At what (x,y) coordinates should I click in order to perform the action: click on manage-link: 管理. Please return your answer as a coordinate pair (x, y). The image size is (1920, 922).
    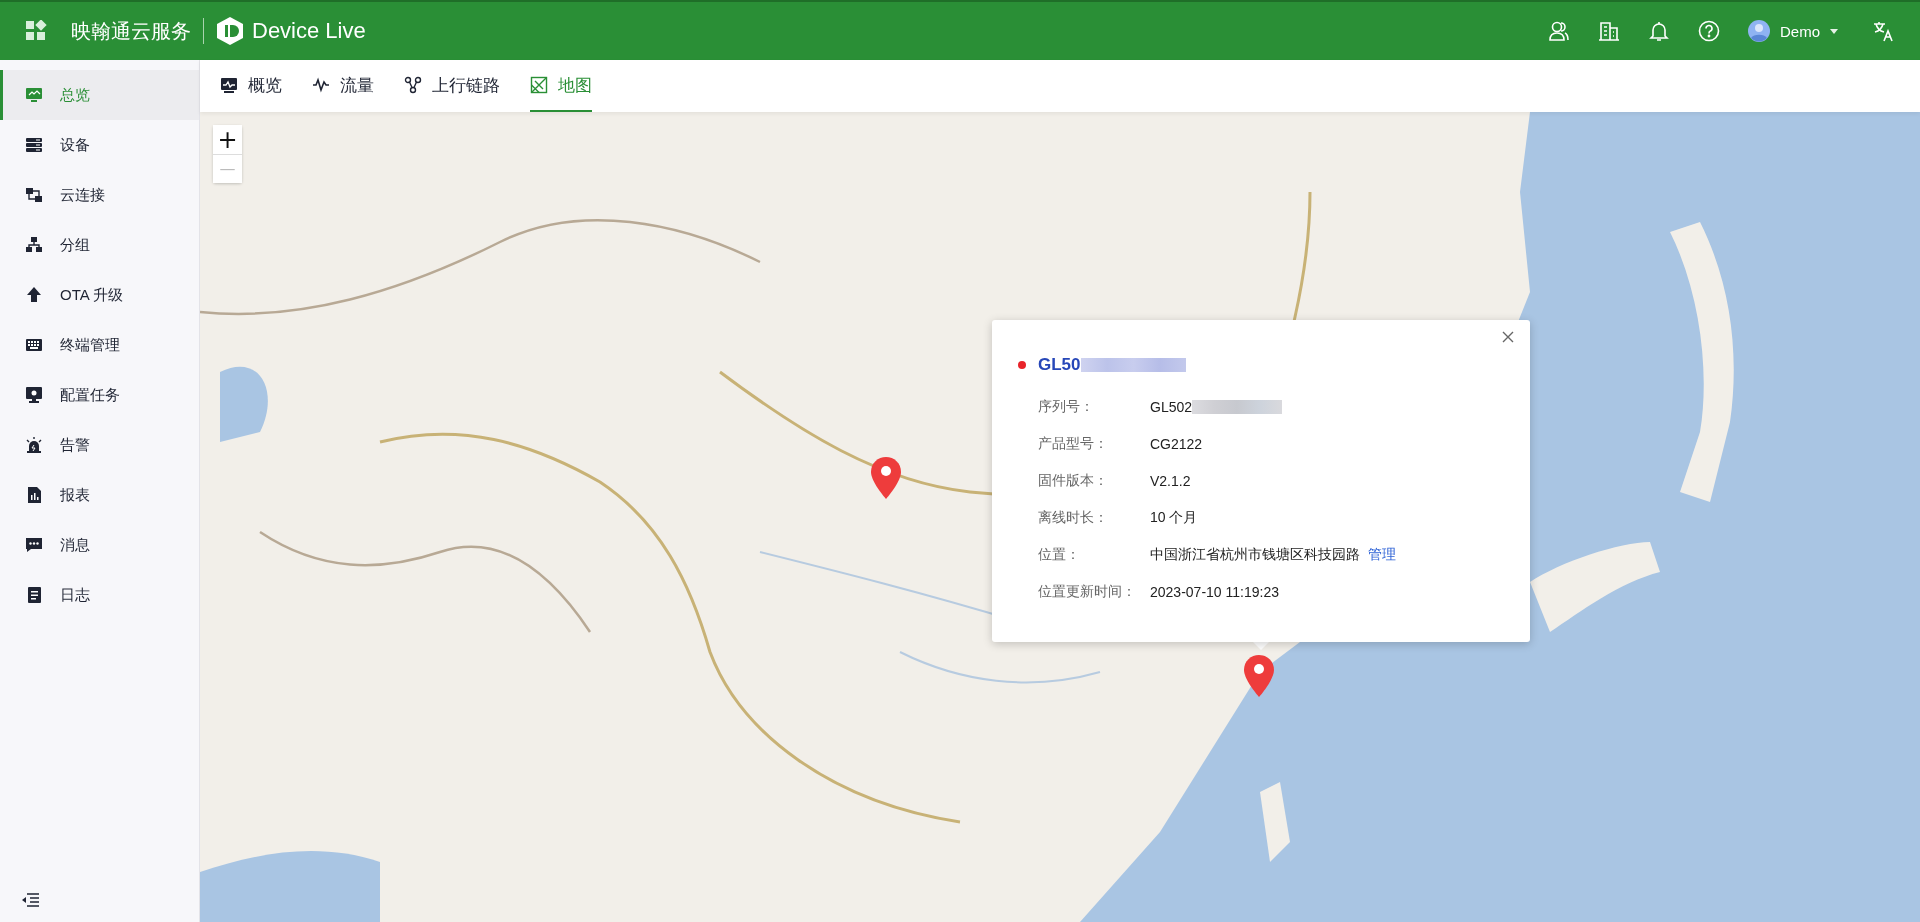
    Looking at the image, I should click on (1382, 554).